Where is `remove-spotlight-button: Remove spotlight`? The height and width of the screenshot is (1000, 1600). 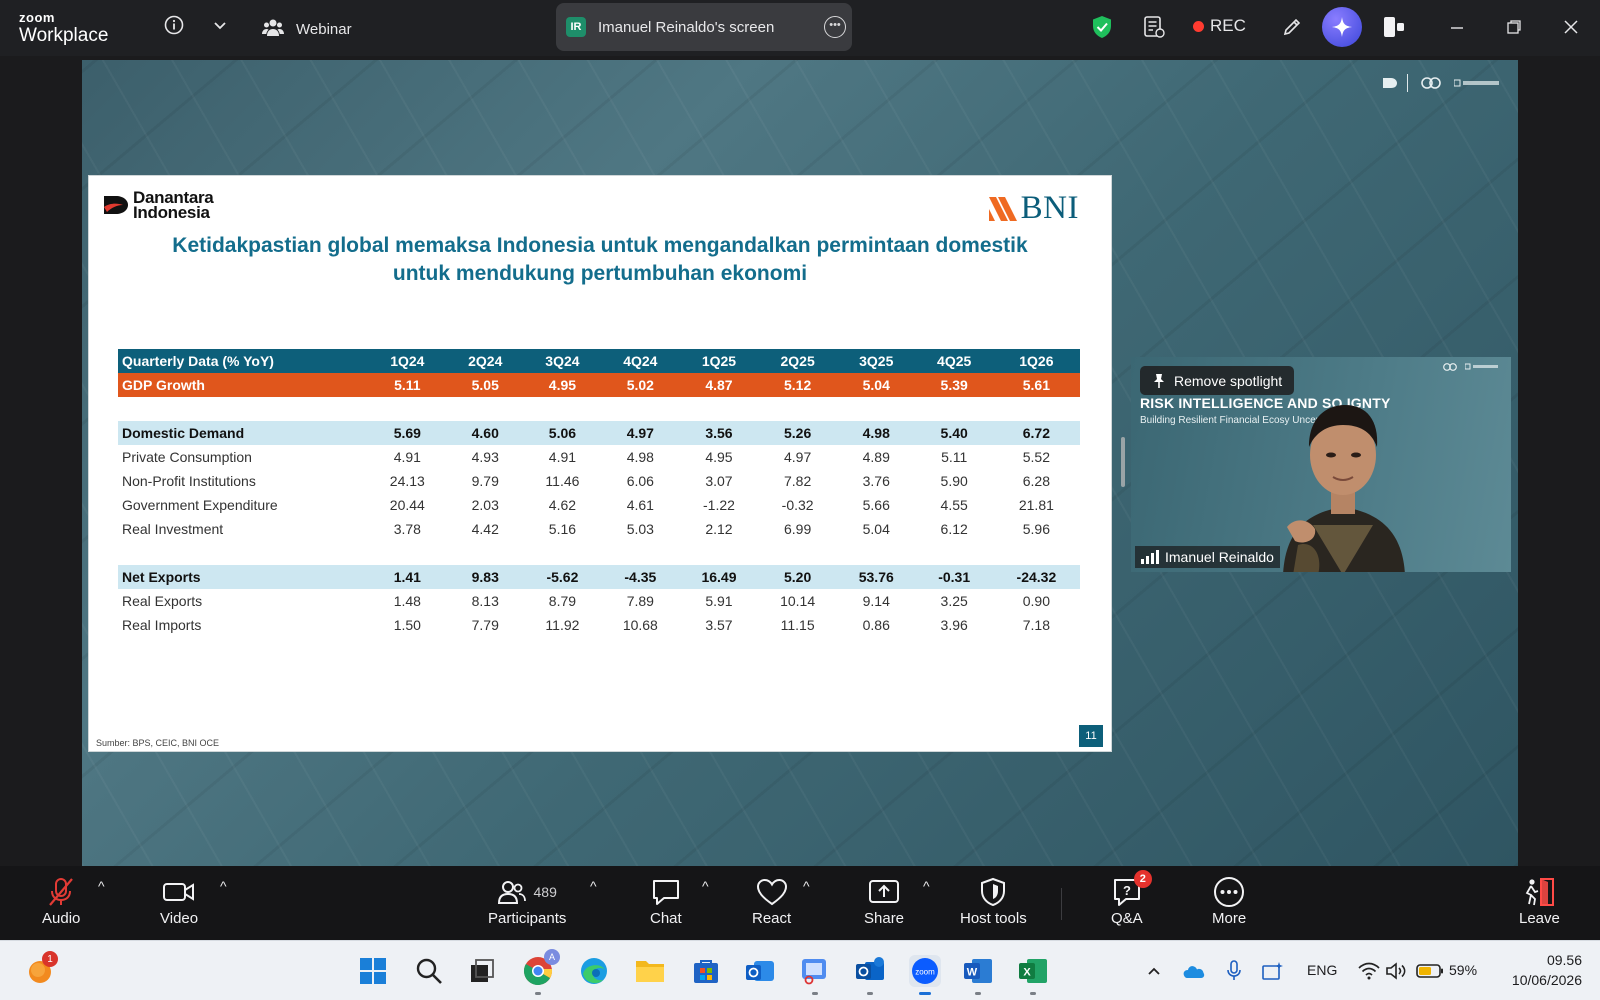
remove-spotlight-button: Remove spotlight is located at coordinates (1217, 380).